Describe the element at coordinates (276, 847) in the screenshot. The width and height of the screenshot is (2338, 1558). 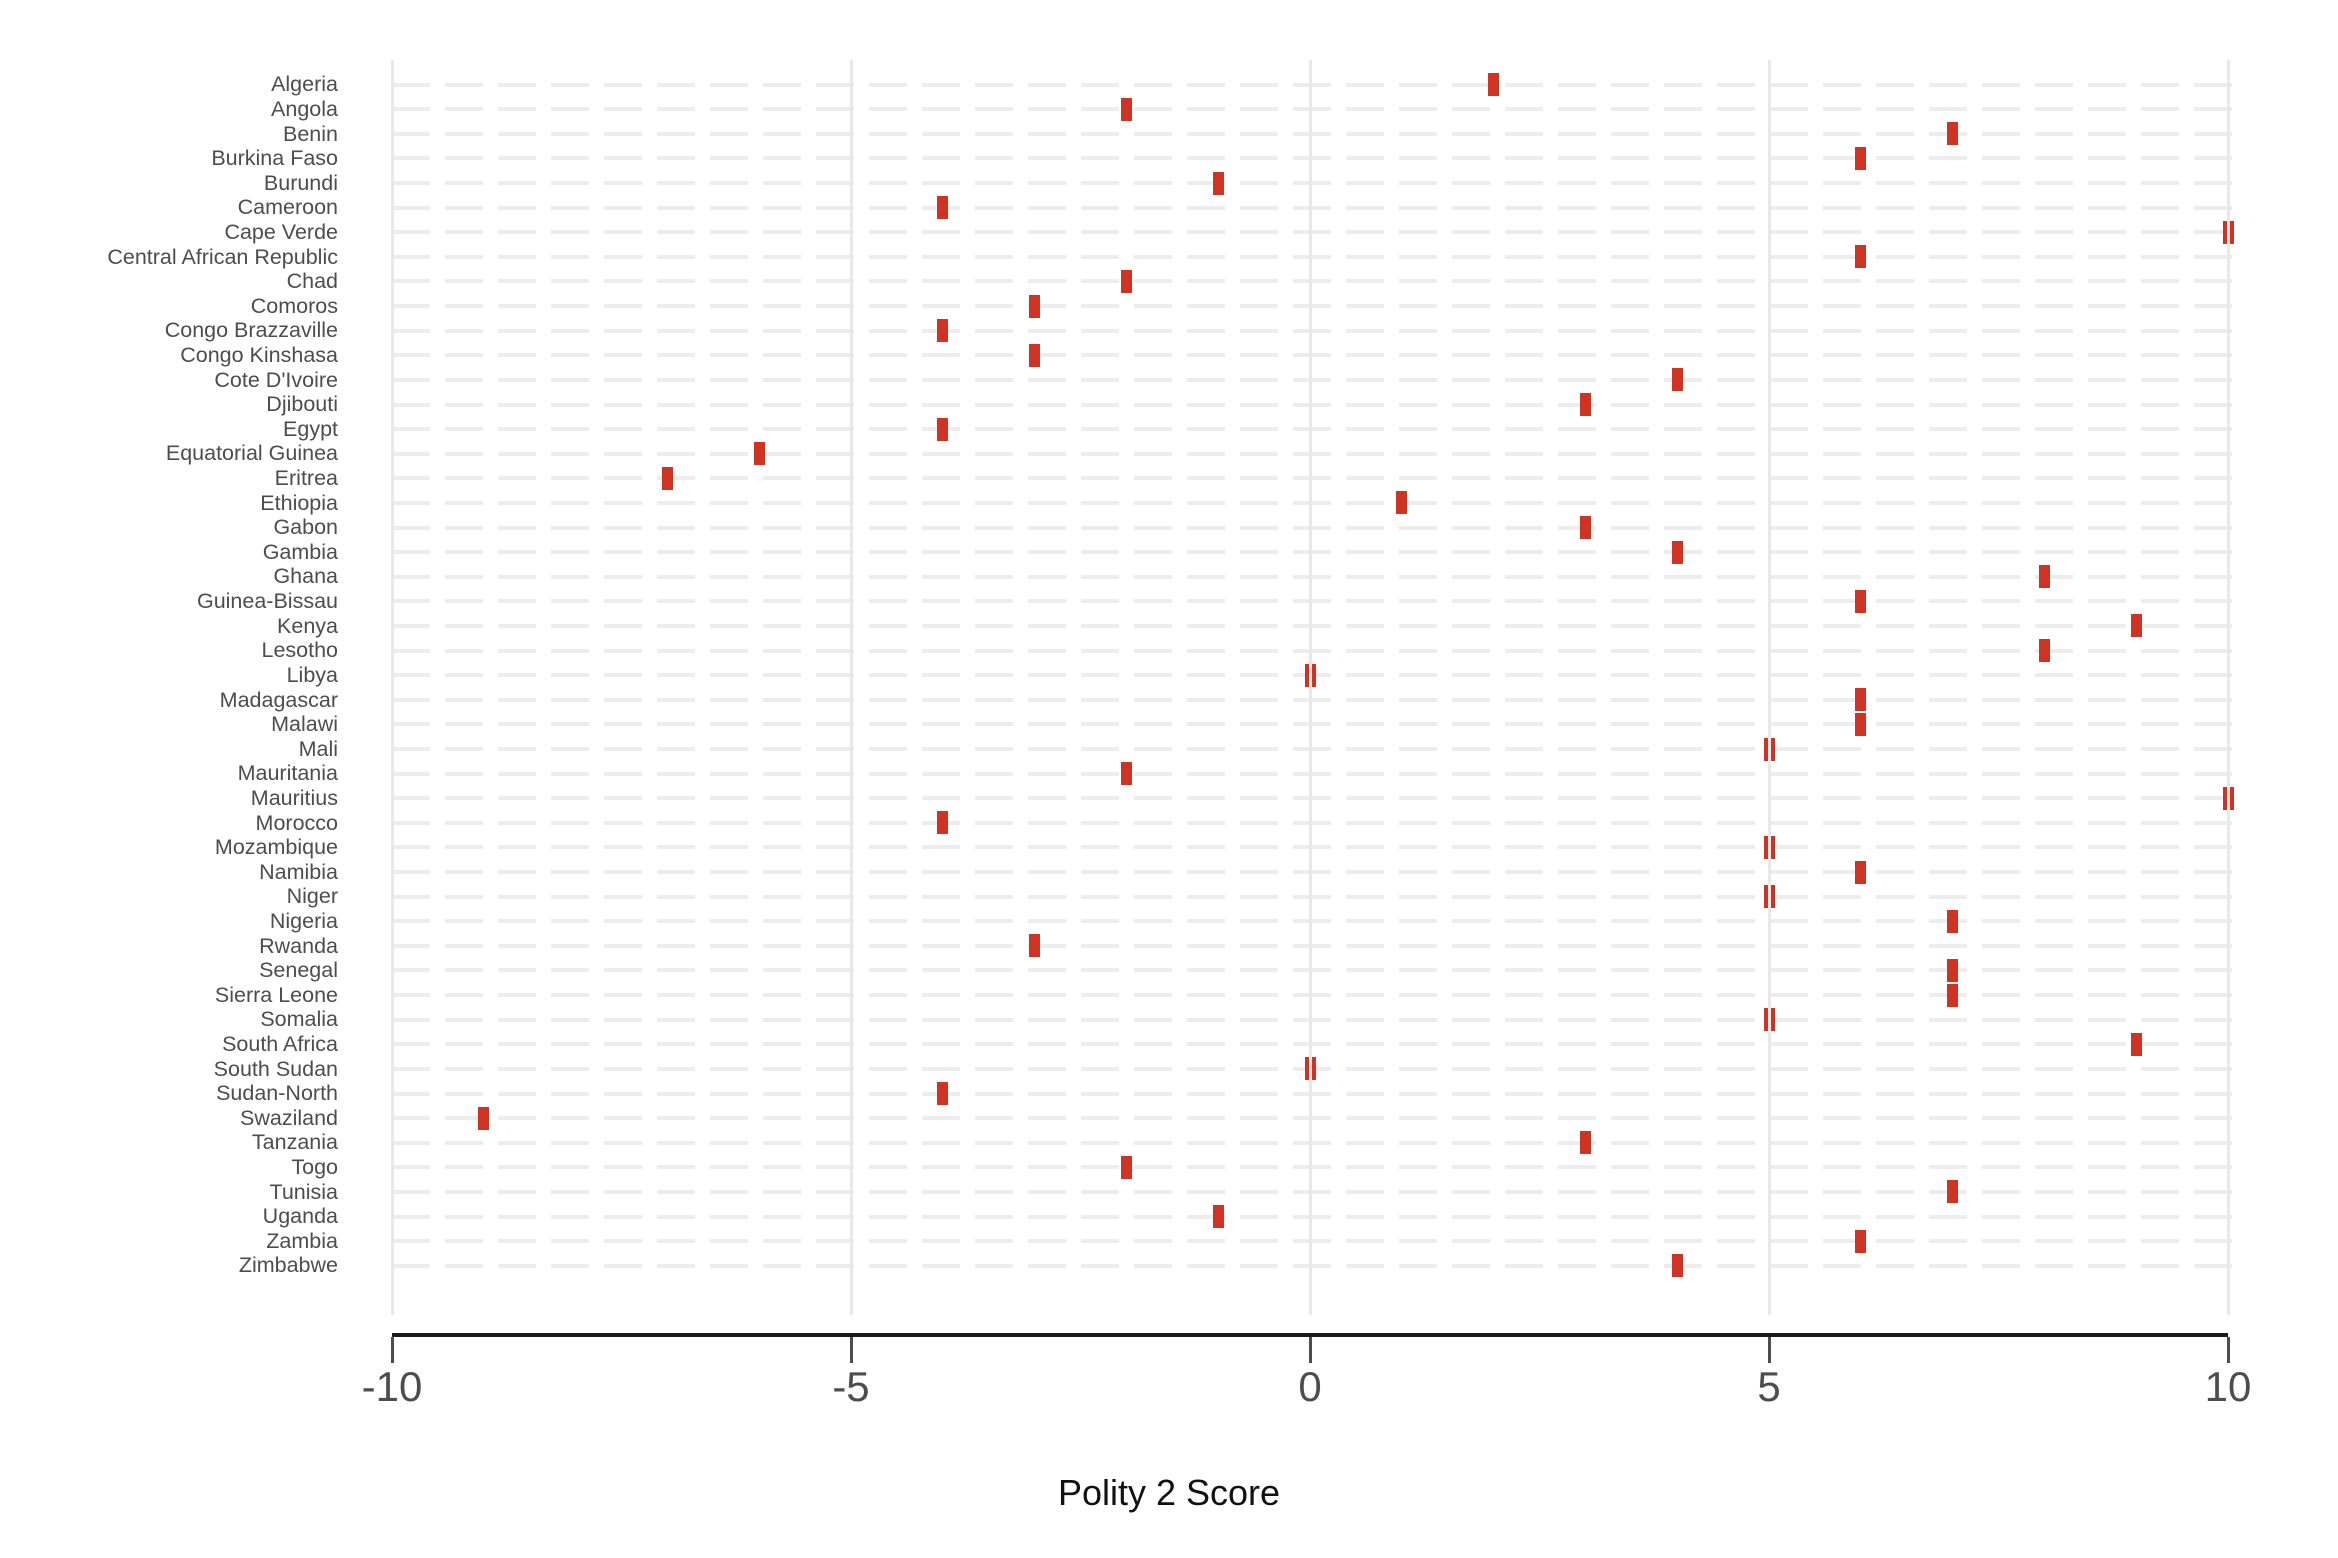
I see `y-axis-label-mozambique: Mozambique` at that location.